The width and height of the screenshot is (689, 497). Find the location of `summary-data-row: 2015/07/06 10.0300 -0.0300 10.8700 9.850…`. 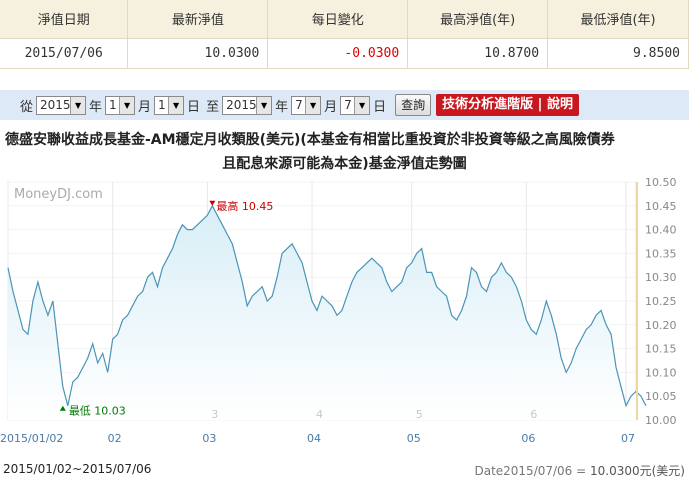

summary-data-row: 2015/07/06 10.0300 -0.0300 10.8700 9.850… is located at coordinates (344, 53).